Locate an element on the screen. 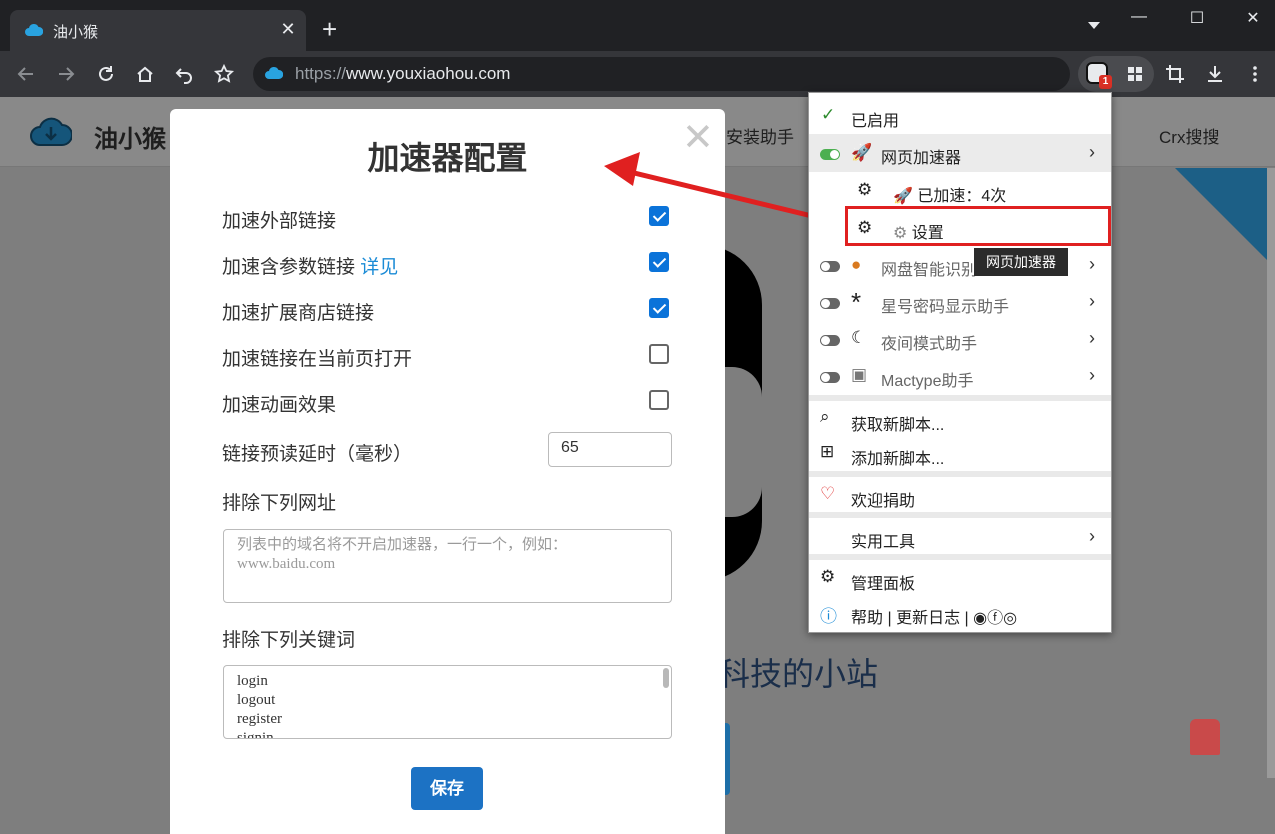 This screenshot has width=1275, height=834. download-icon is located at coordinates (1215, 74).